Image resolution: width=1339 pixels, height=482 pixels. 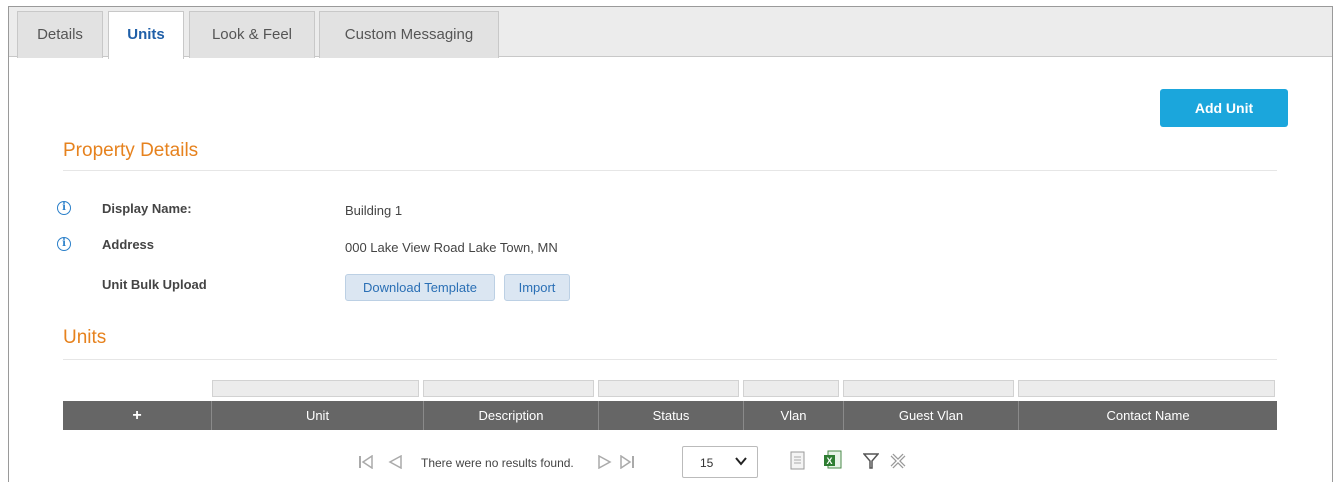 I want to click on chevron-down-icon, so click(x=741, y=461).